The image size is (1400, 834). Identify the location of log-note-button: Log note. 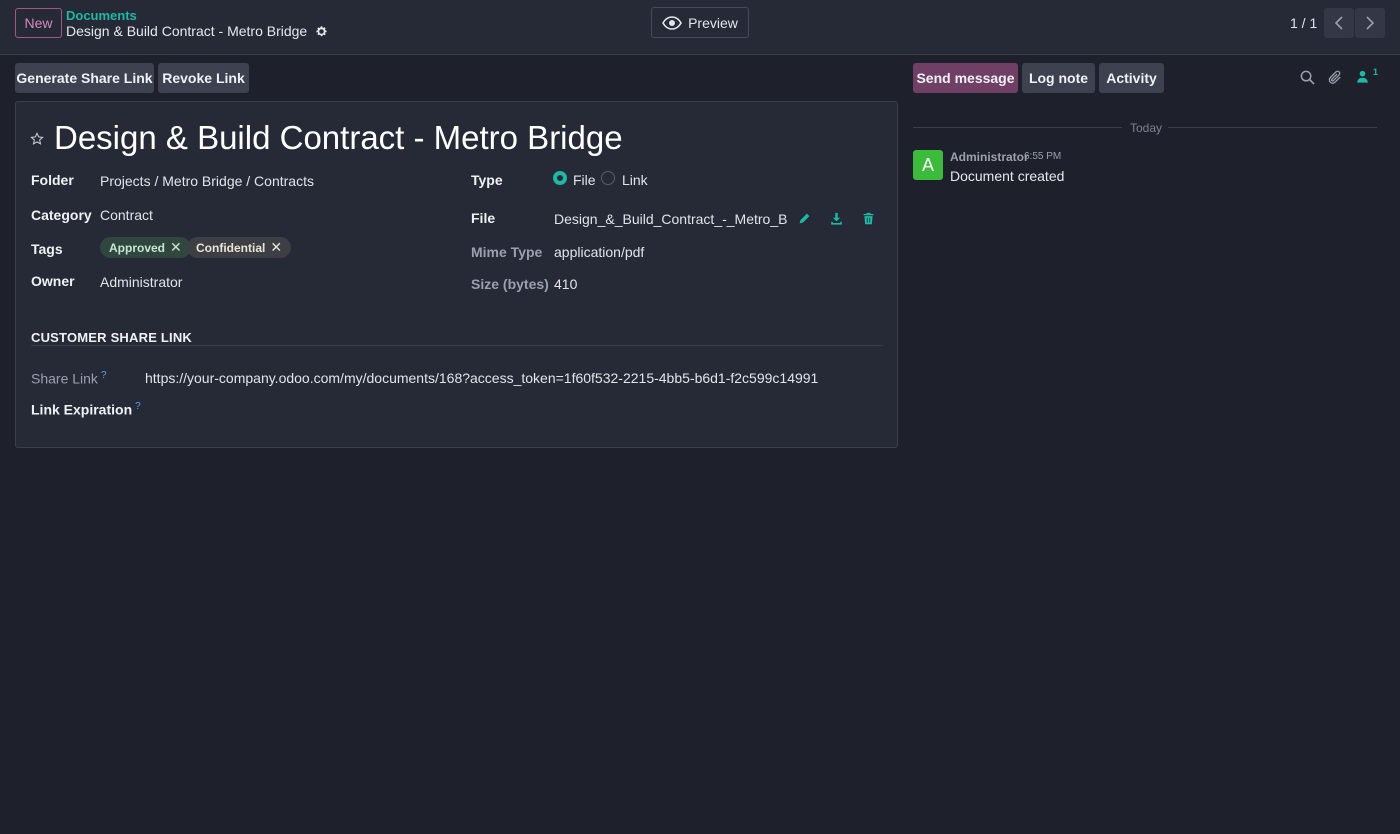
(1058, 78).